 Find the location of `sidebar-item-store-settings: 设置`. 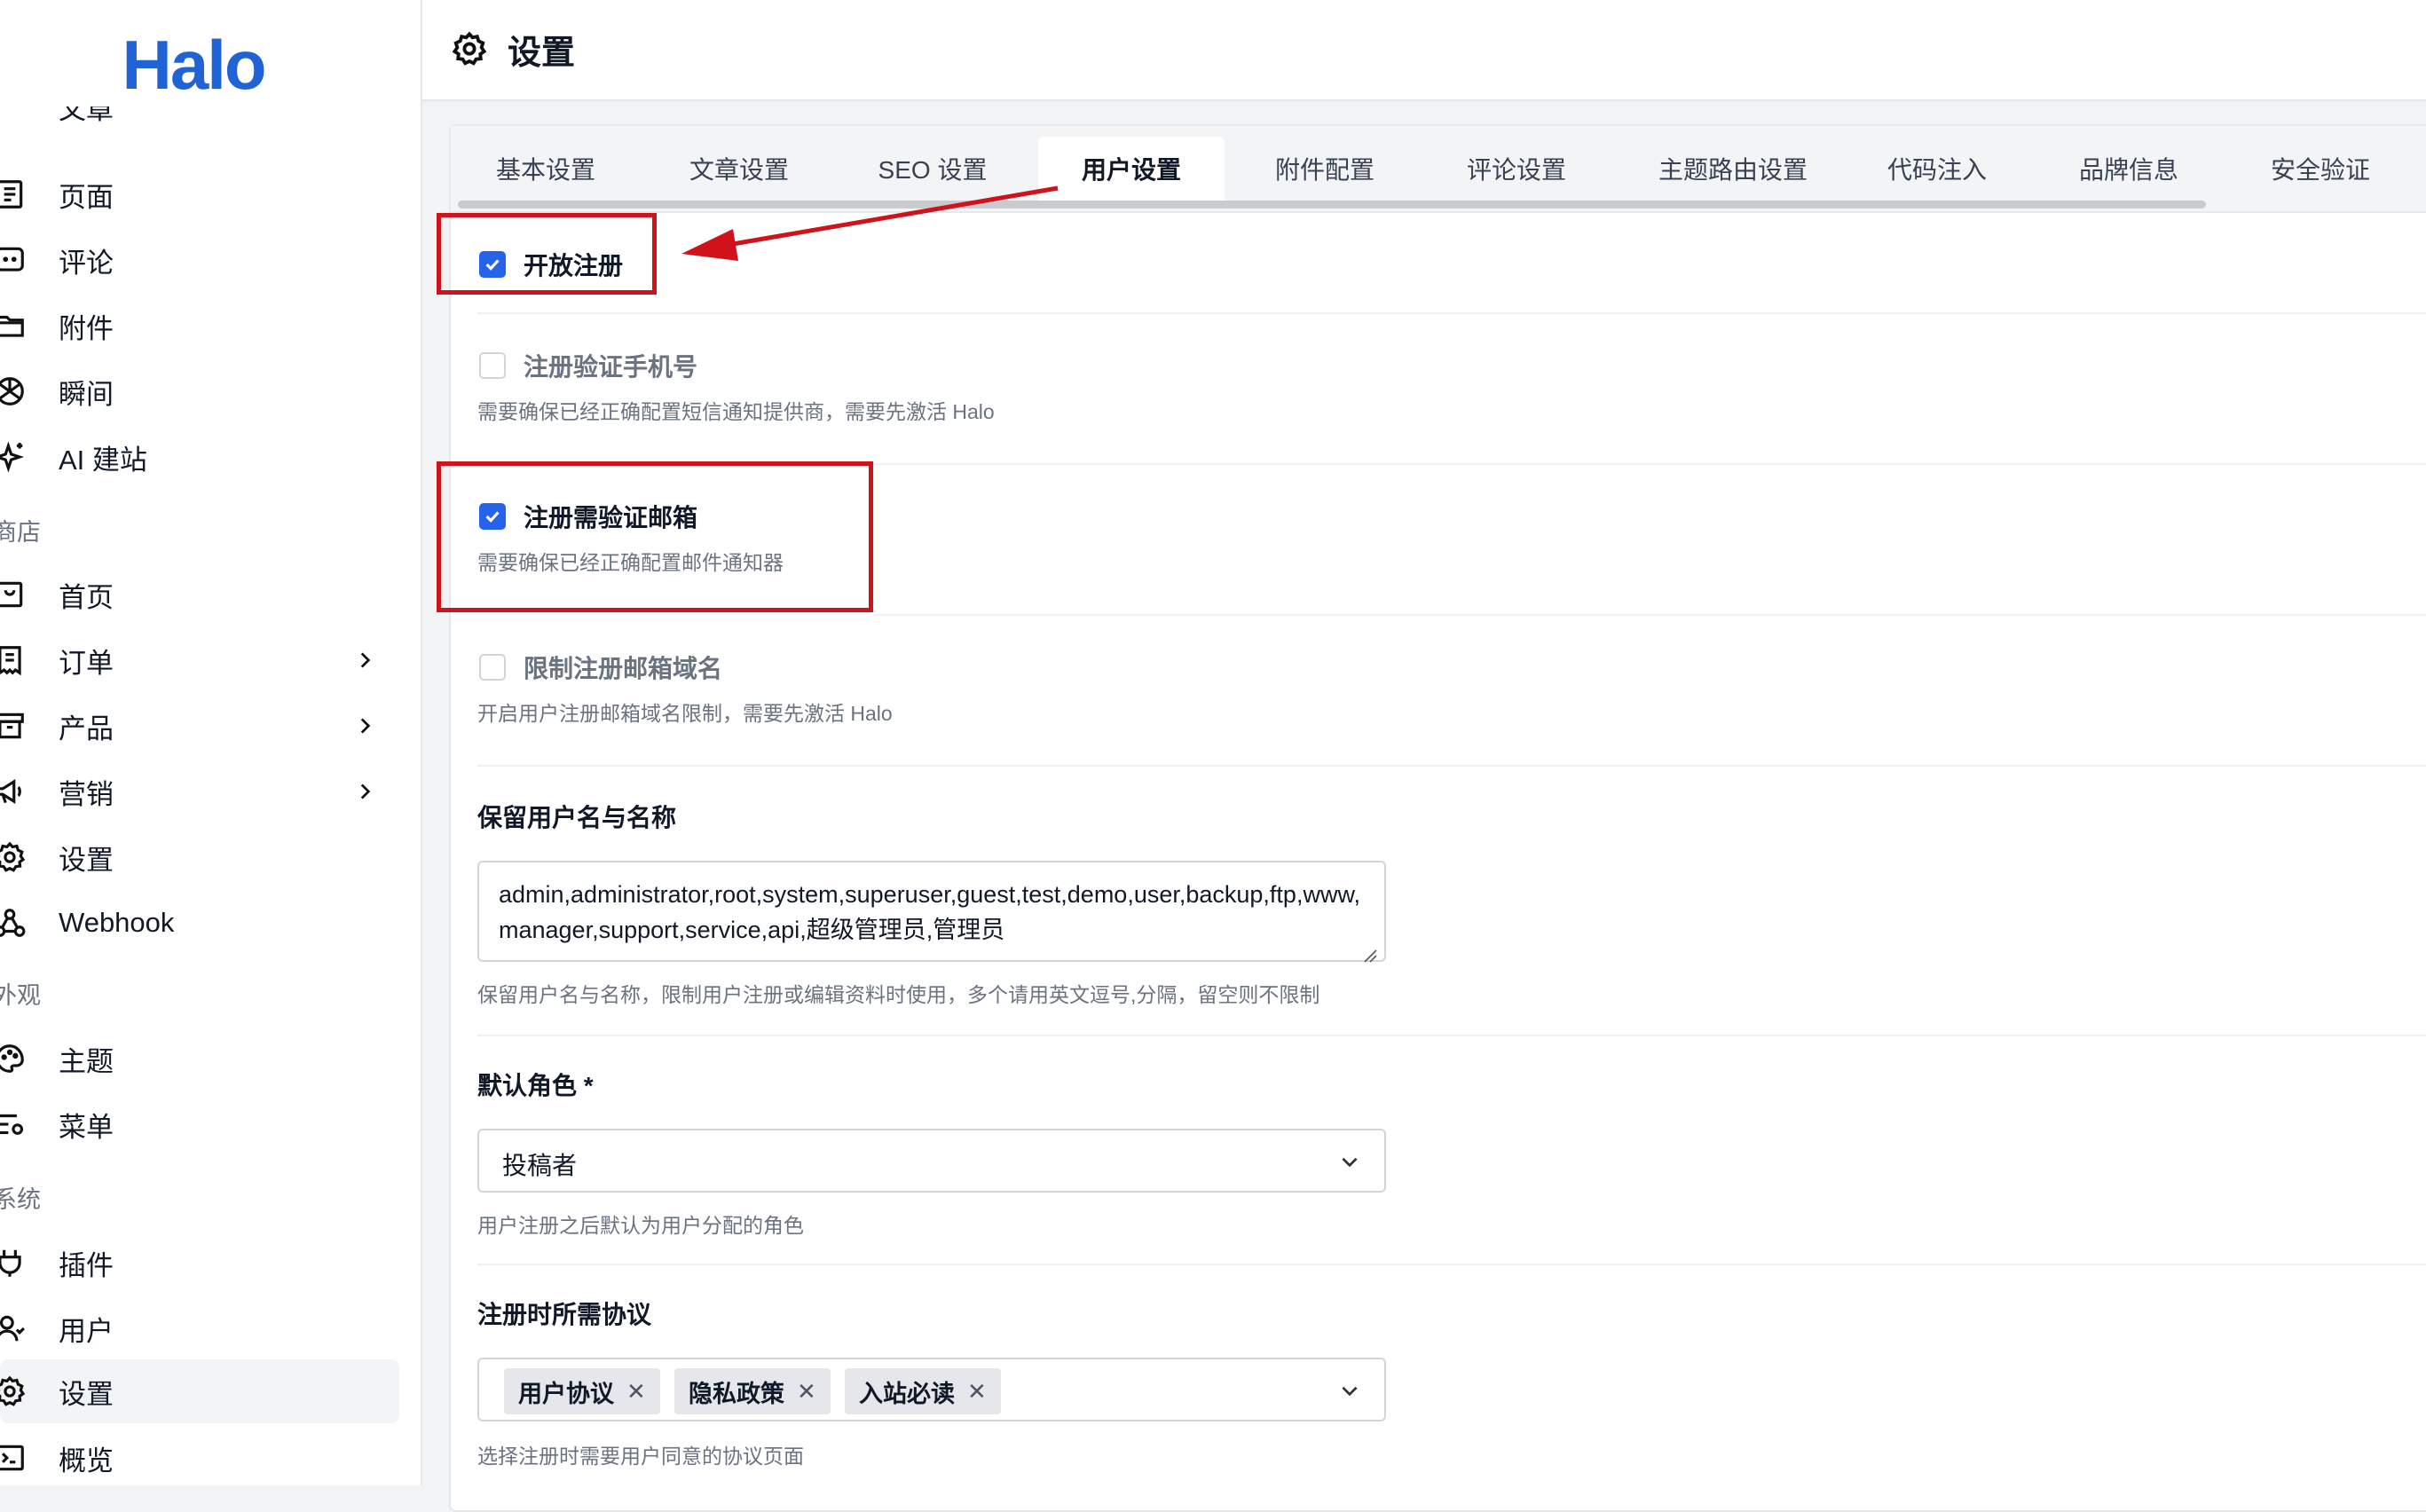

sidebar-item-store-settings: 设置 is located at coordinates (199, 857).